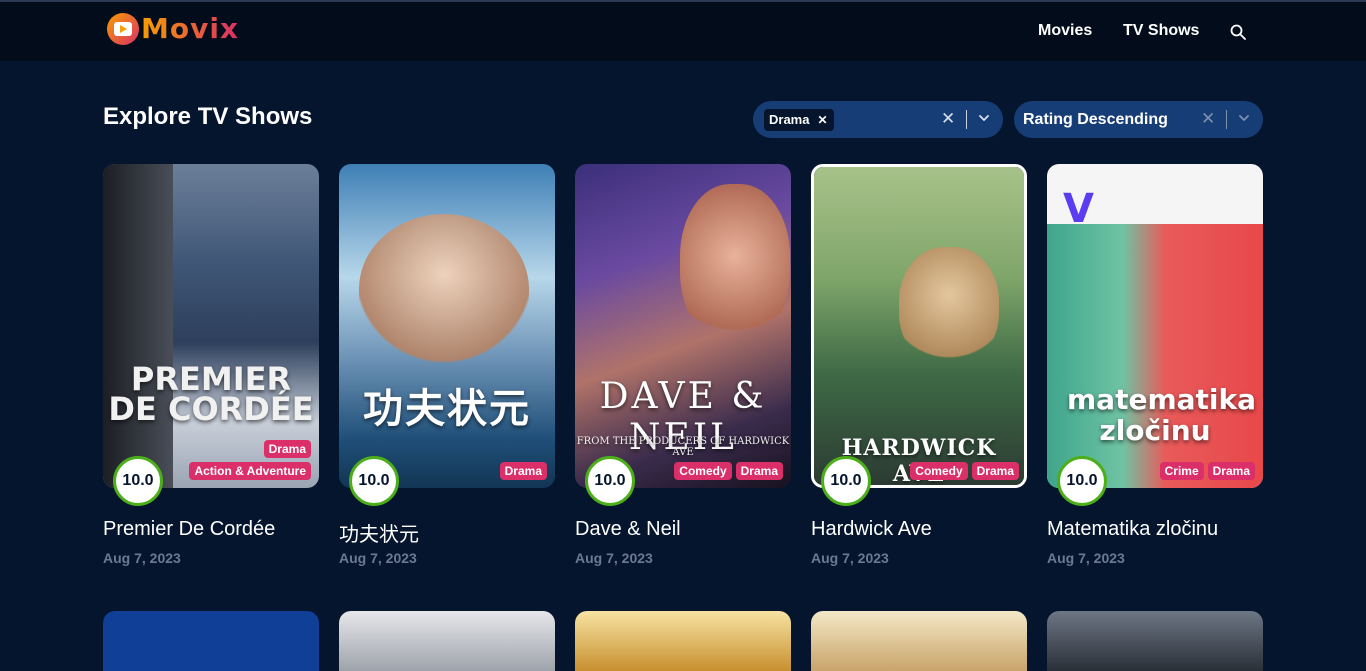  I want to click on poster-title-art: PREMIER DE CORDÉE, so click(211, 394).